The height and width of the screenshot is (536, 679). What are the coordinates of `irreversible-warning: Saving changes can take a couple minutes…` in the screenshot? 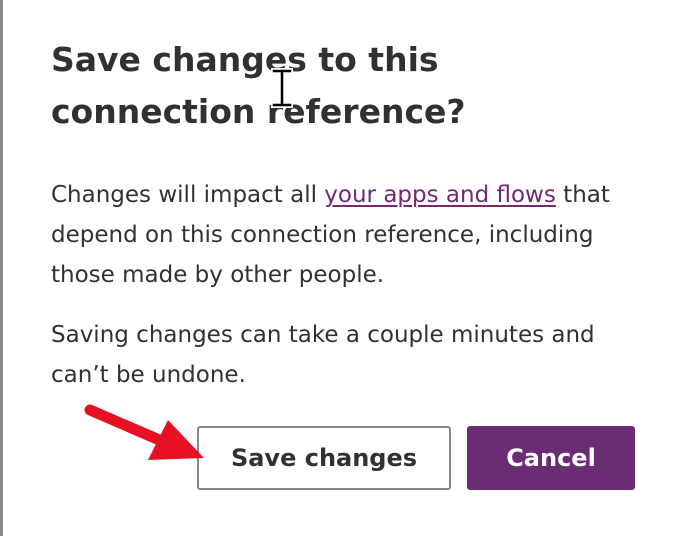 It's located at (323, 355).